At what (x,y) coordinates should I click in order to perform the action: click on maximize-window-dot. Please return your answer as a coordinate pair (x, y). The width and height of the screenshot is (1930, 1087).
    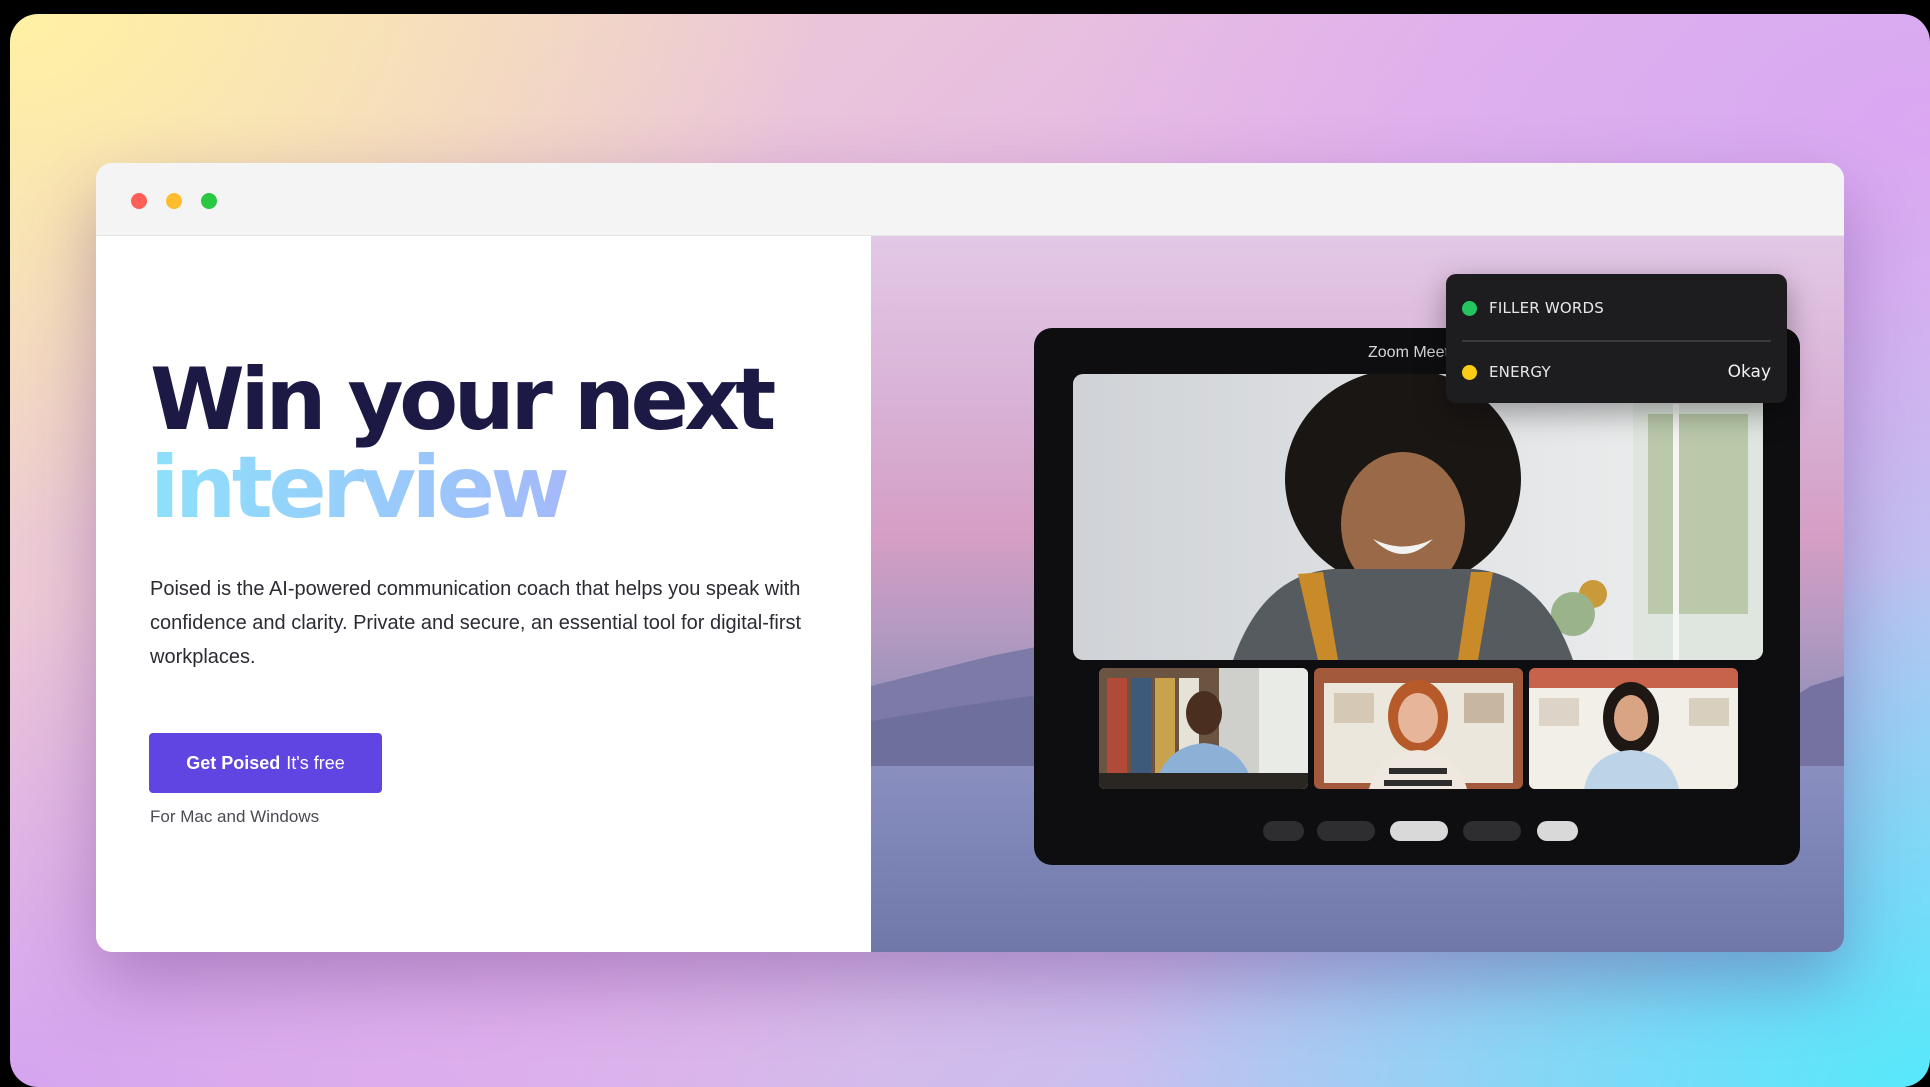
    Looking at the image, I should click on (209, 201).